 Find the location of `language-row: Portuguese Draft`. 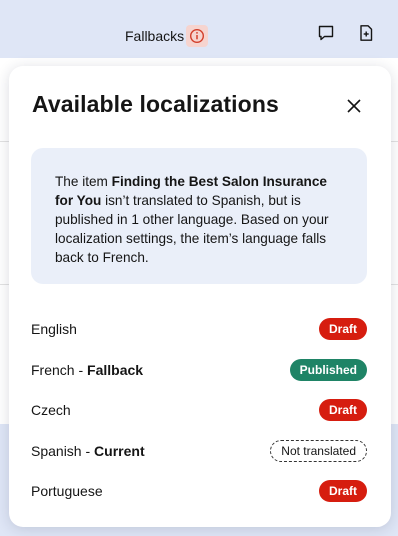

language-row: Portuguese Draft is located at coordinates (199, 491).